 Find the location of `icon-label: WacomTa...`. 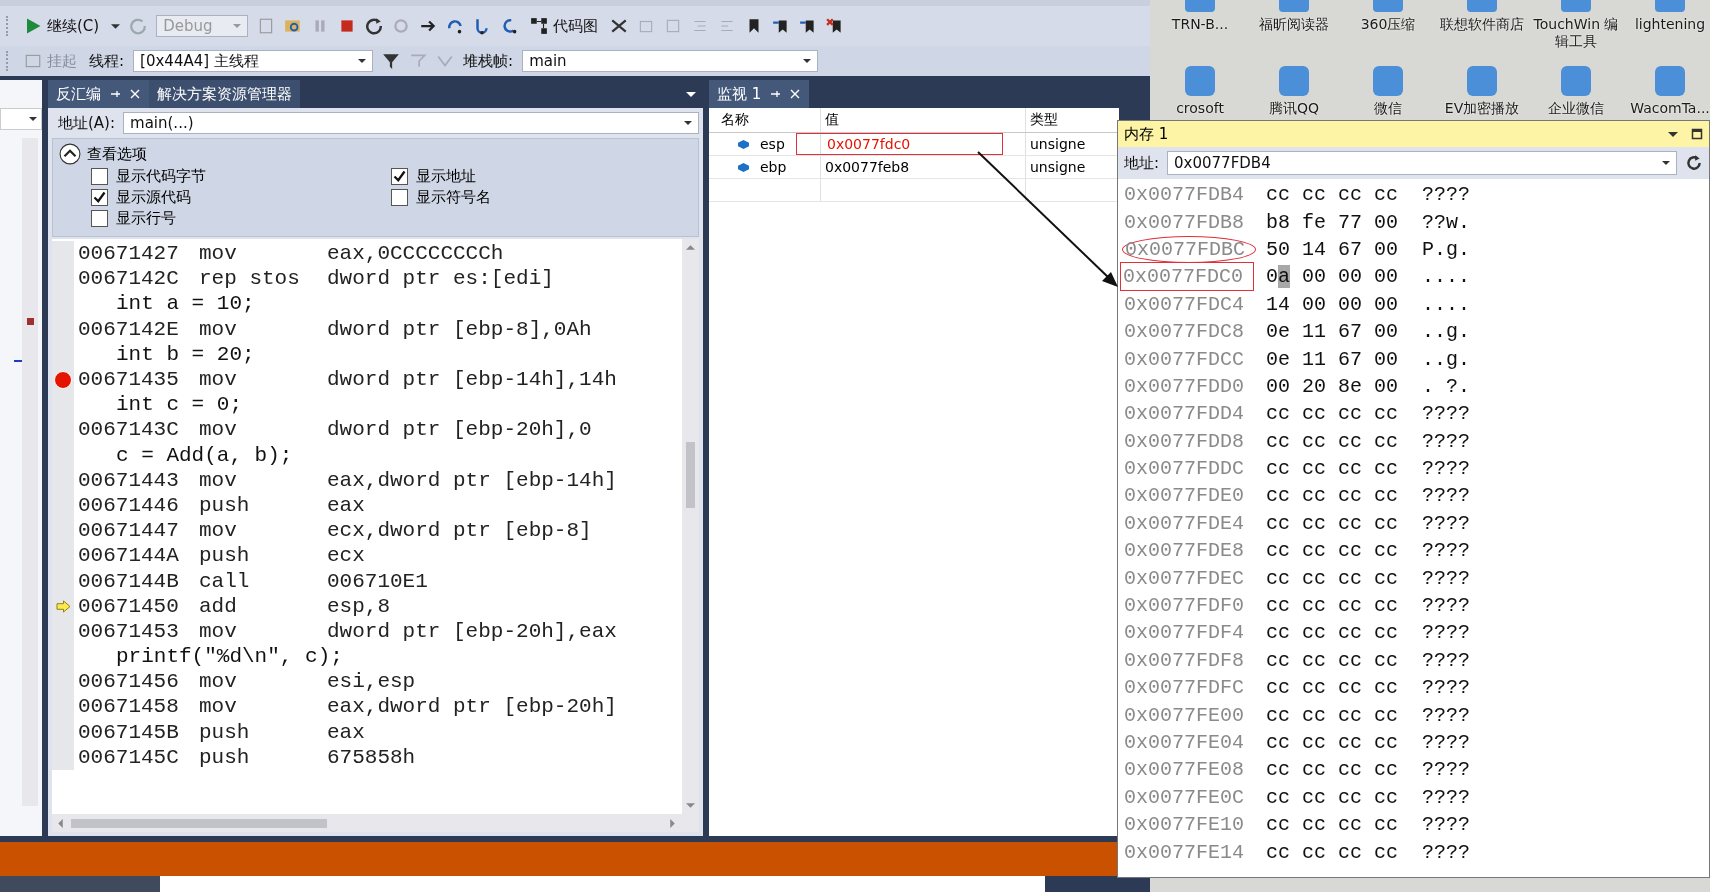

icon-label: WacomTa... is located at coordinates (1667, 108).